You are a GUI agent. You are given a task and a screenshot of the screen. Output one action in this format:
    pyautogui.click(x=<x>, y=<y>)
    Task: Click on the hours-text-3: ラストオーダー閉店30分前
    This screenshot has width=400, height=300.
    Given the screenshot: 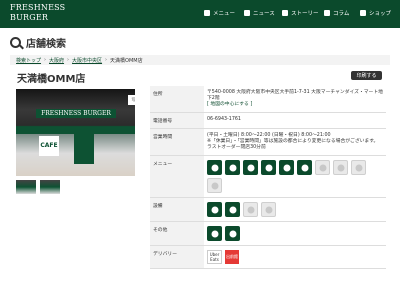 What is the action you would take?
    pyautogui.click(x=236, y=147)
    